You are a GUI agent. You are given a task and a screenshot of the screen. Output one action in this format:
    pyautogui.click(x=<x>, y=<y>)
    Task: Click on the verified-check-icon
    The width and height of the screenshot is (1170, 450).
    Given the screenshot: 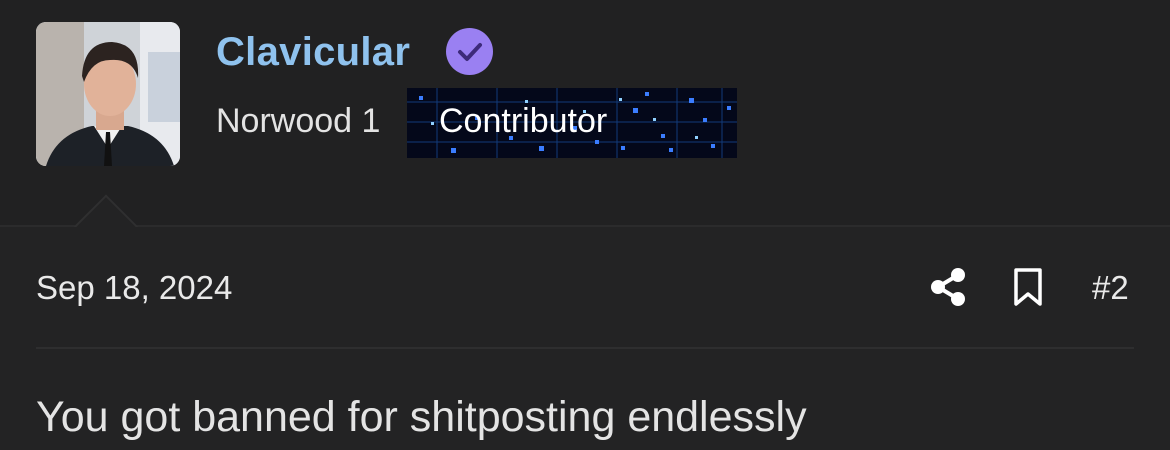 What is the action you would take?
    pyautogui.click(x=469, y=51)
    